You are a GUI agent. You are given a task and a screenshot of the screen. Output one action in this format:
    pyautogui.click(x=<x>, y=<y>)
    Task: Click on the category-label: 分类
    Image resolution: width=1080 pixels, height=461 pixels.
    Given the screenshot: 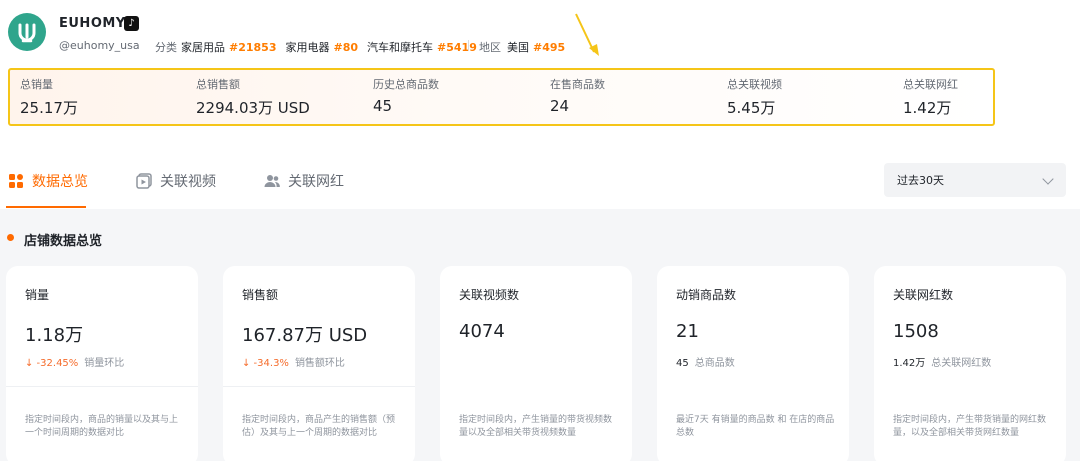 What is the action you would take?
    pyautogui.click(x=166, y=47)
    